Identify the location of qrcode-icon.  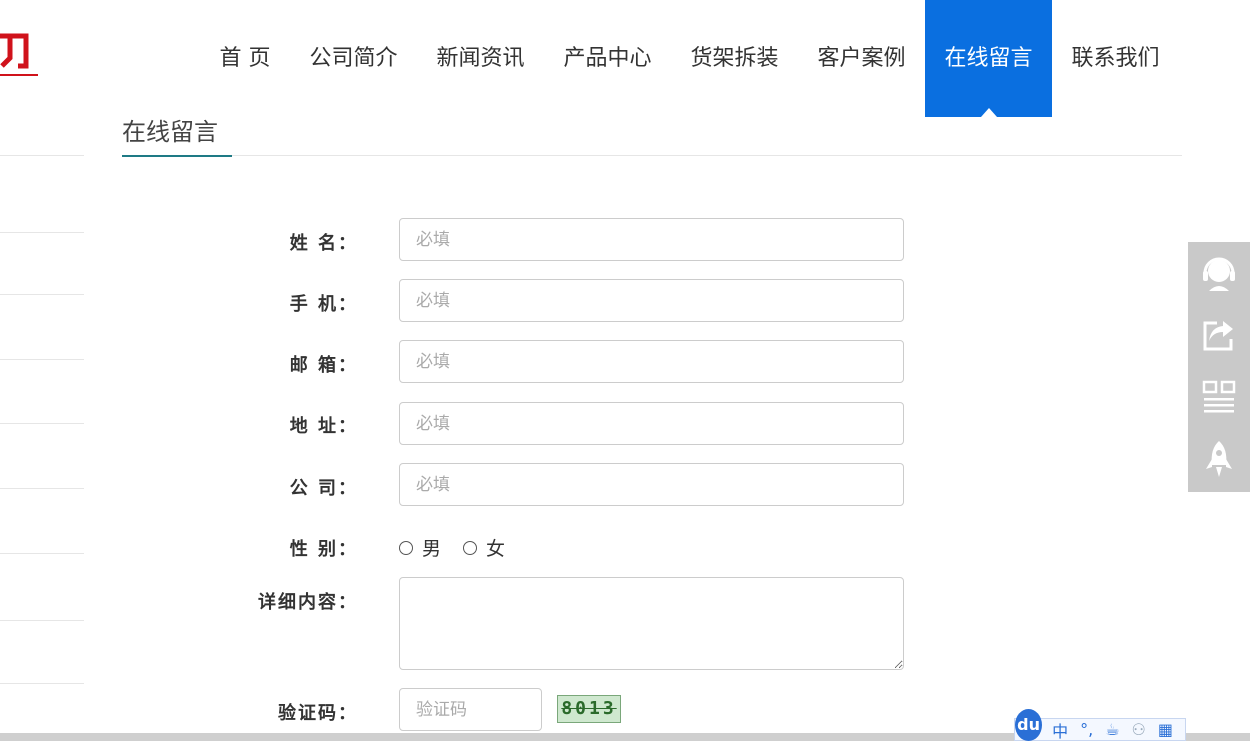
(1219, 396).